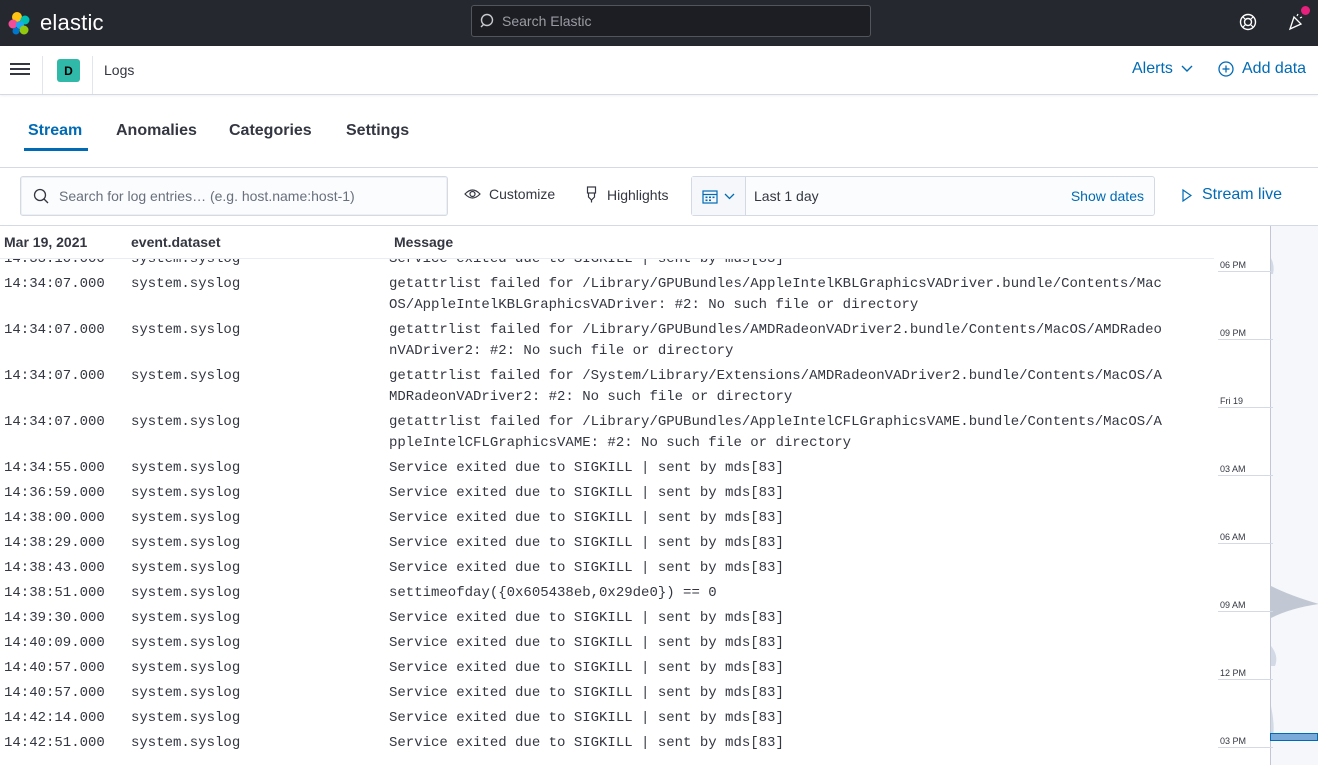  Describe the element at coordinates (591, 194) in the screenshot. I see `highlighter-icon` at that location.